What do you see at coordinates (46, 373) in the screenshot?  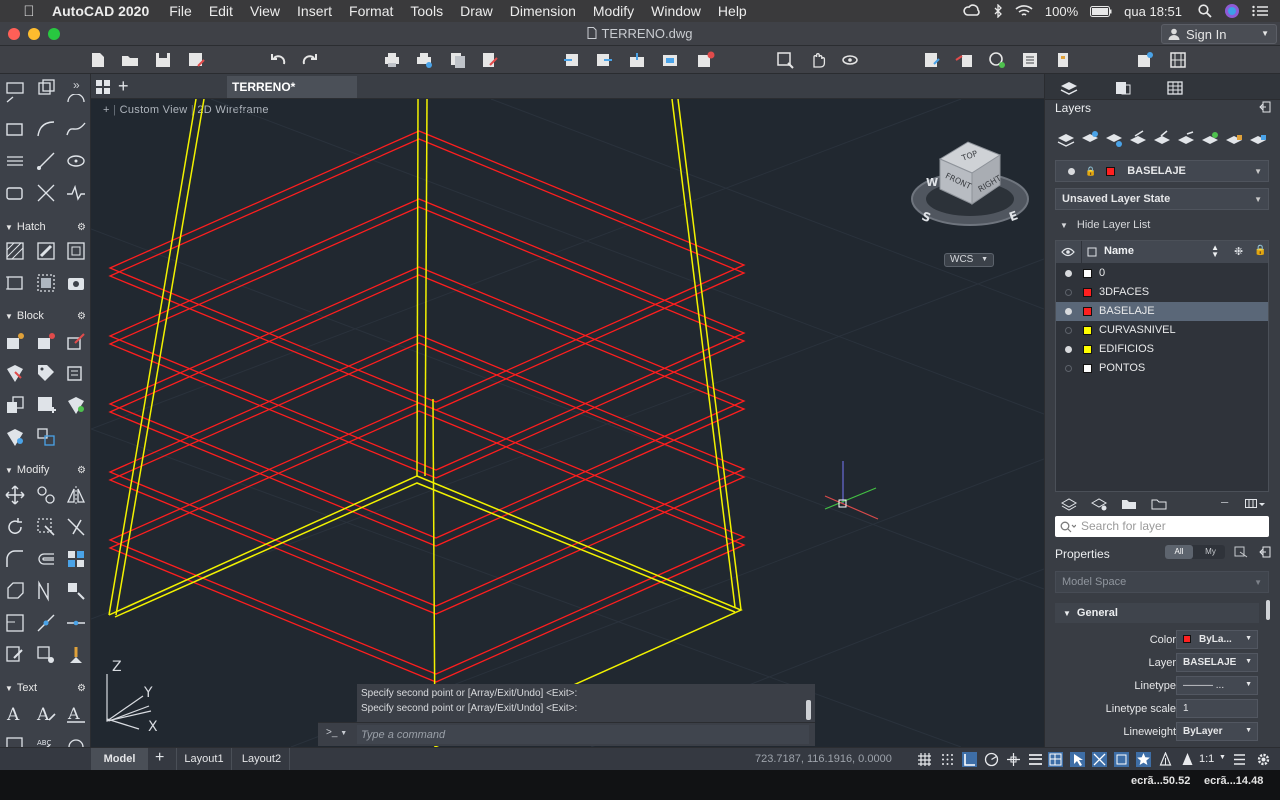 I see `tag-icon` at bounding box center [46, 373].